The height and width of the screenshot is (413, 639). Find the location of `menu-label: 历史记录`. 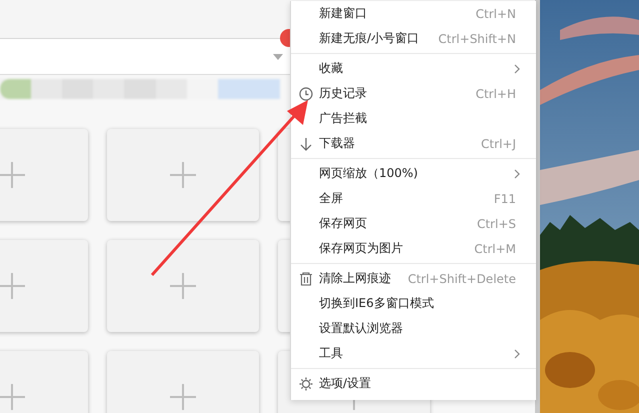

menu-label: 历史记录 is located at coordinates (343, 93).